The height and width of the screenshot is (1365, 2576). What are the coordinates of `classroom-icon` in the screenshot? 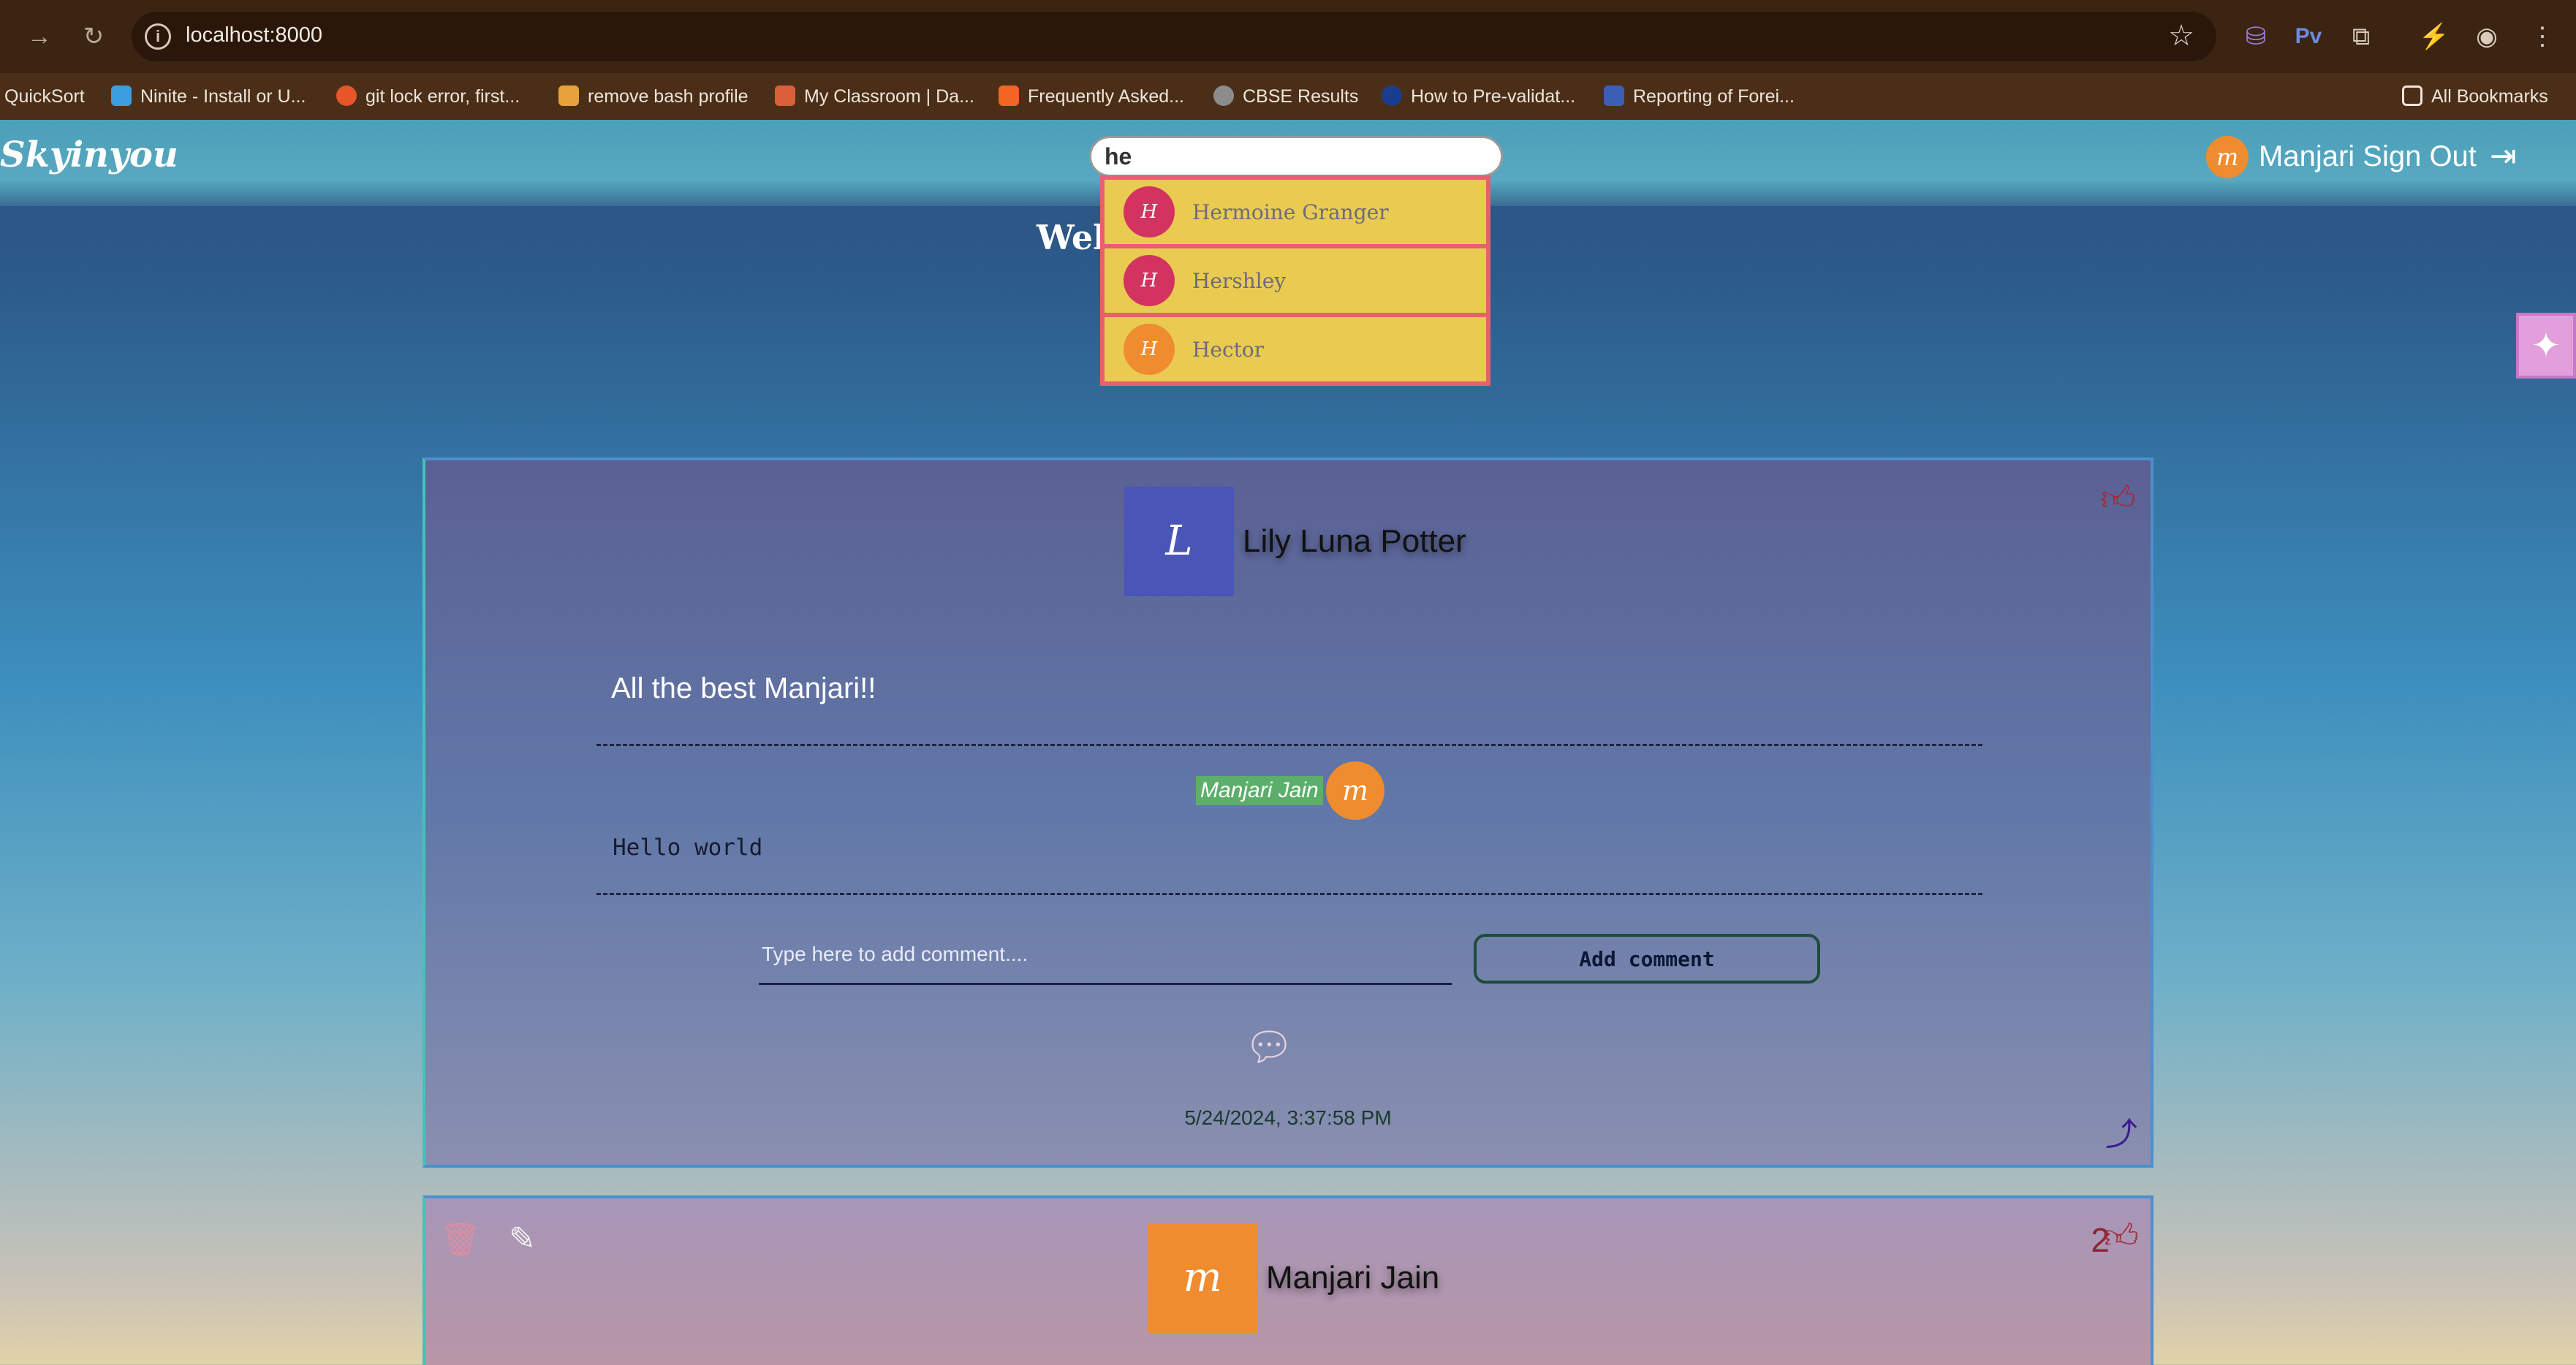 It's located at (785, 96).